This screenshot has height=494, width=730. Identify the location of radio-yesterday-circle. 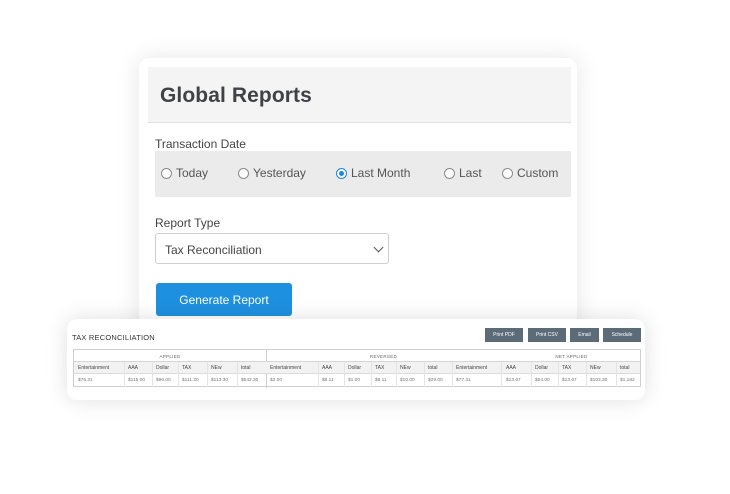
(243, 173).